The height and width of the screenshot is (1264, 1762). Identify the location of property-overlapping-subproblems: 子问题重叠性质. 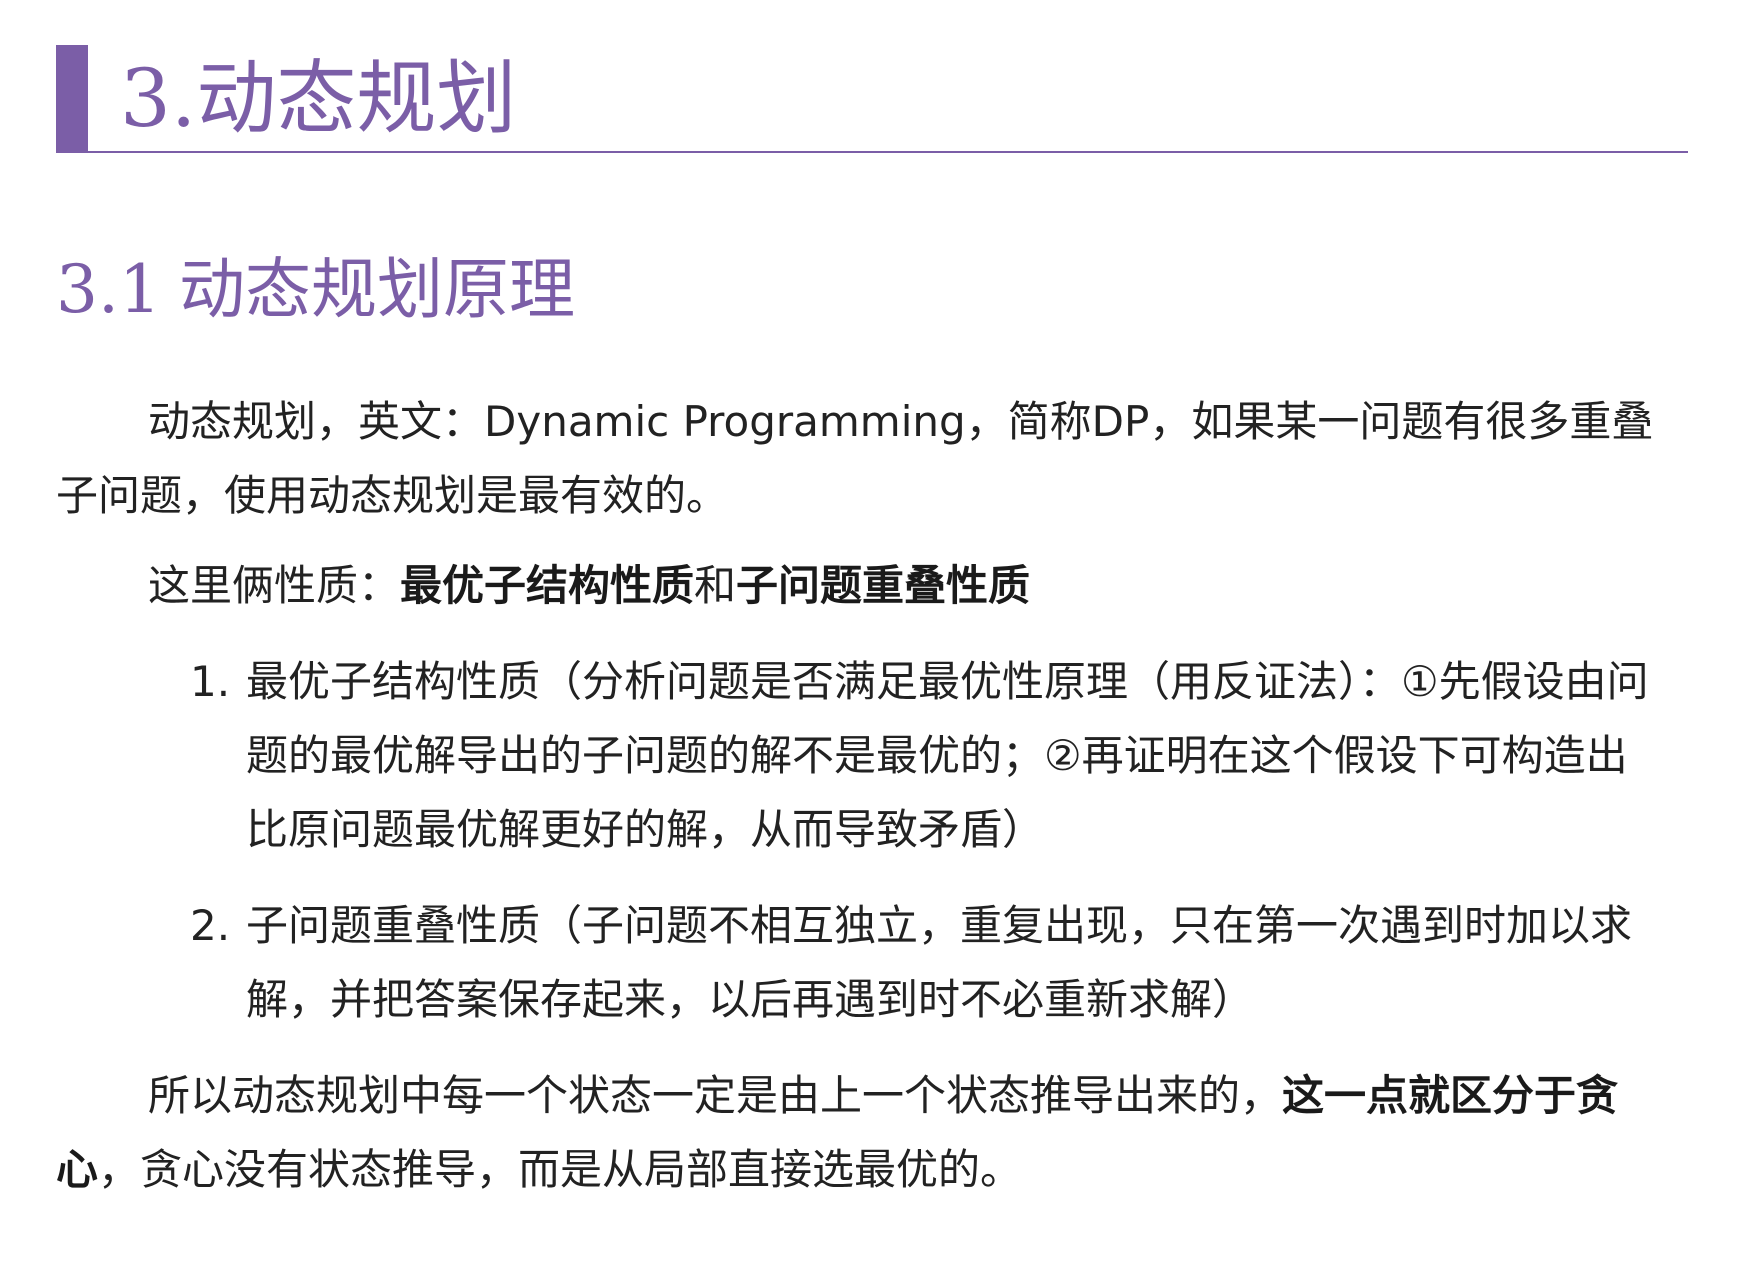
(883, 585).